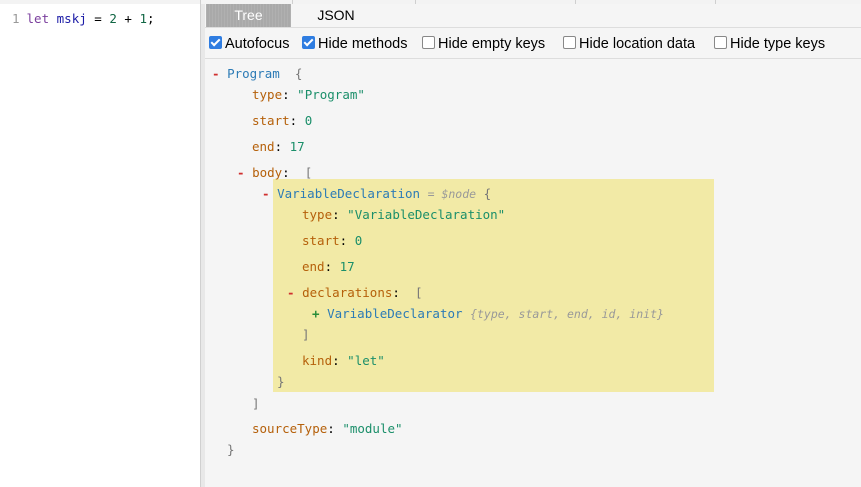 The width and height of the screenshot is (861, 487). Describe the element at coordinates (306, 334) in the screenshot. I see `declarations-close-bracket: ]` at that location.